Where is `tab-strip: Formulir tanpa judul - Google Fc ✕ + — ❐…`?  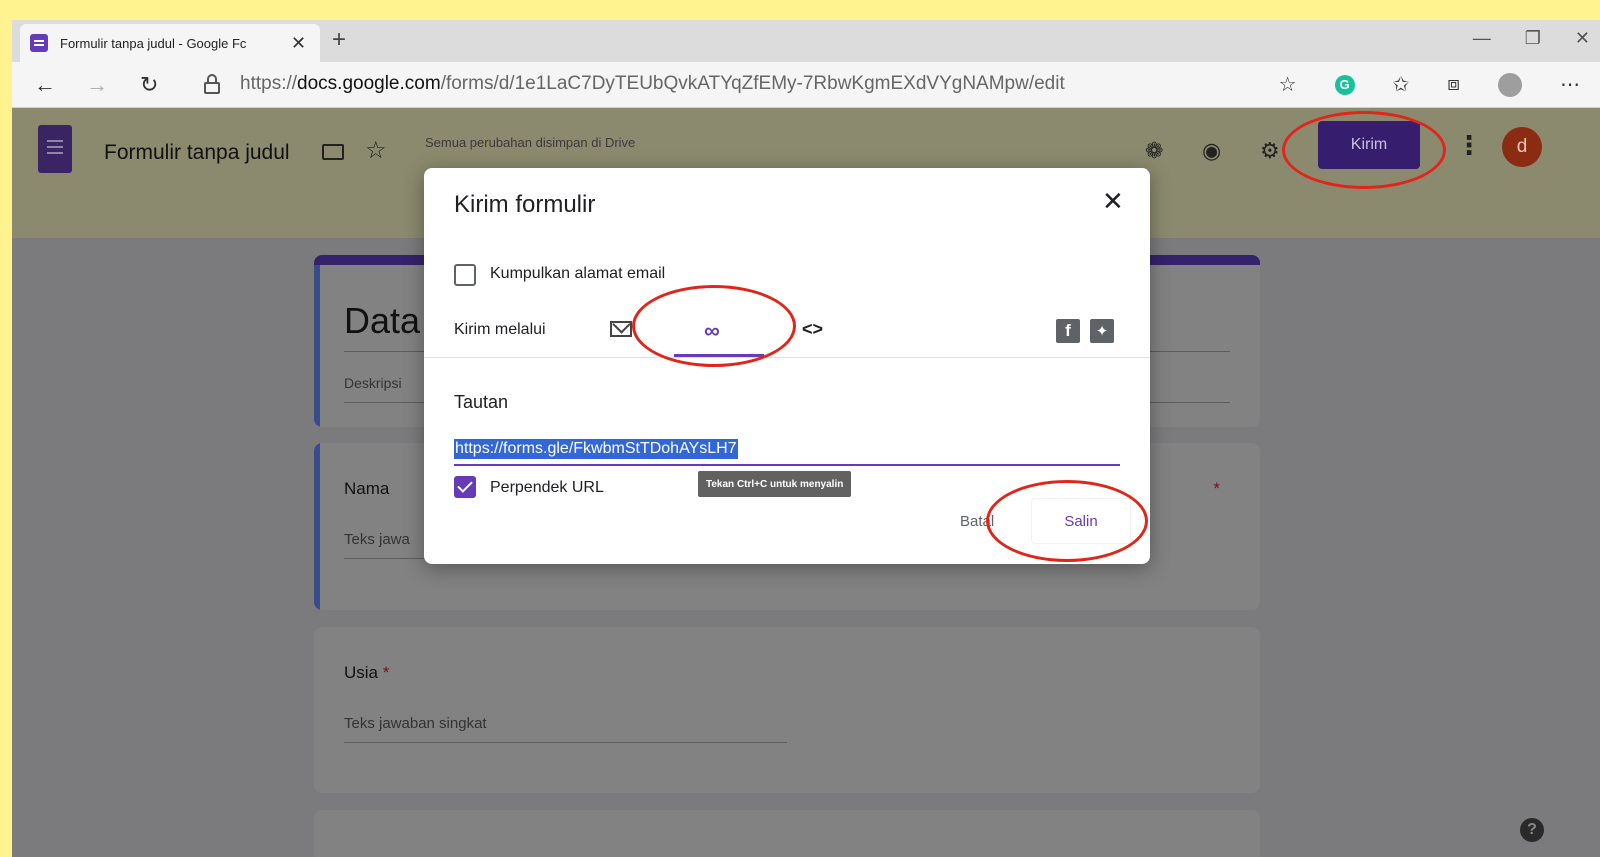
tab-strip: Formulir tanpa judul - Google Fc ✕ + — ❐… is located at coordinates (806, 41).